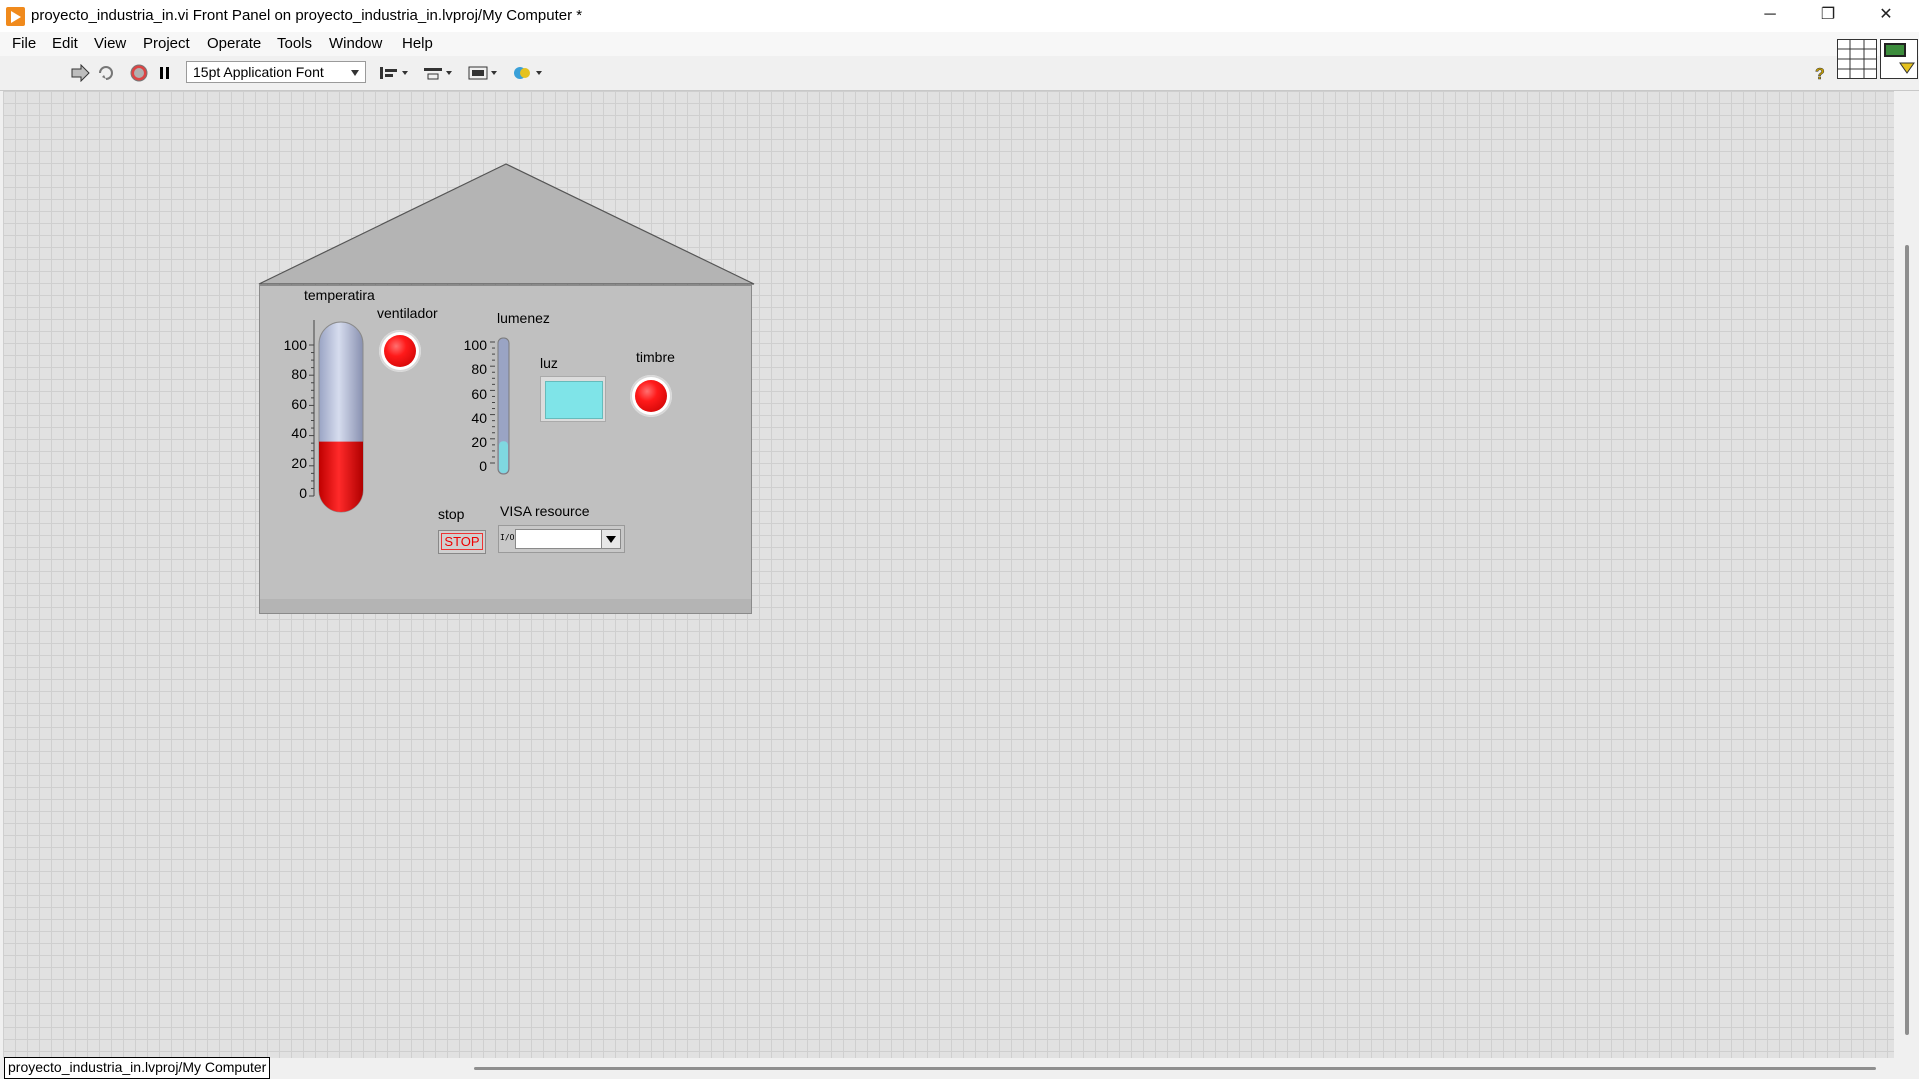 The width and height of the screenshot is (1919, 1079). What do you see at coordinates (1857, 59) in the screenshot?
I see `connector-pane-icon` at bounding box center [1857, 59].